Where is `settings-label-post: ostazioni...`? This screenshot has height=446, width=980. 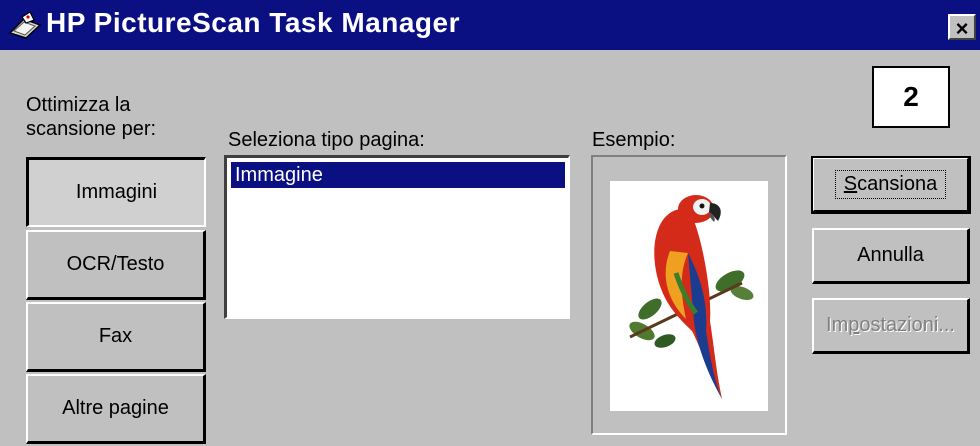 settings-label-post: ostazioni... is located at coordinates (907, 325).